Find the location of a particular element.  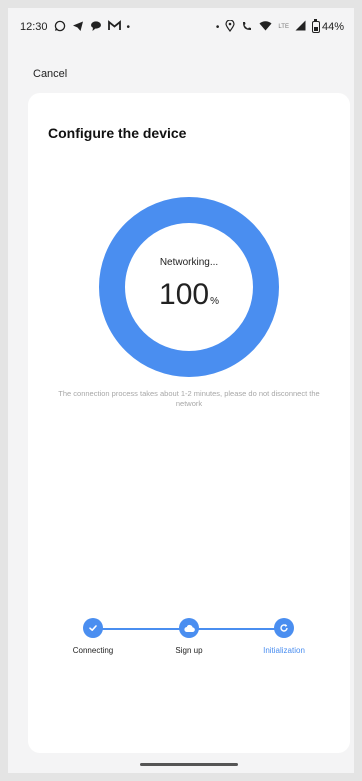

status-time: 12:30 is located at coordinates (34, 27).